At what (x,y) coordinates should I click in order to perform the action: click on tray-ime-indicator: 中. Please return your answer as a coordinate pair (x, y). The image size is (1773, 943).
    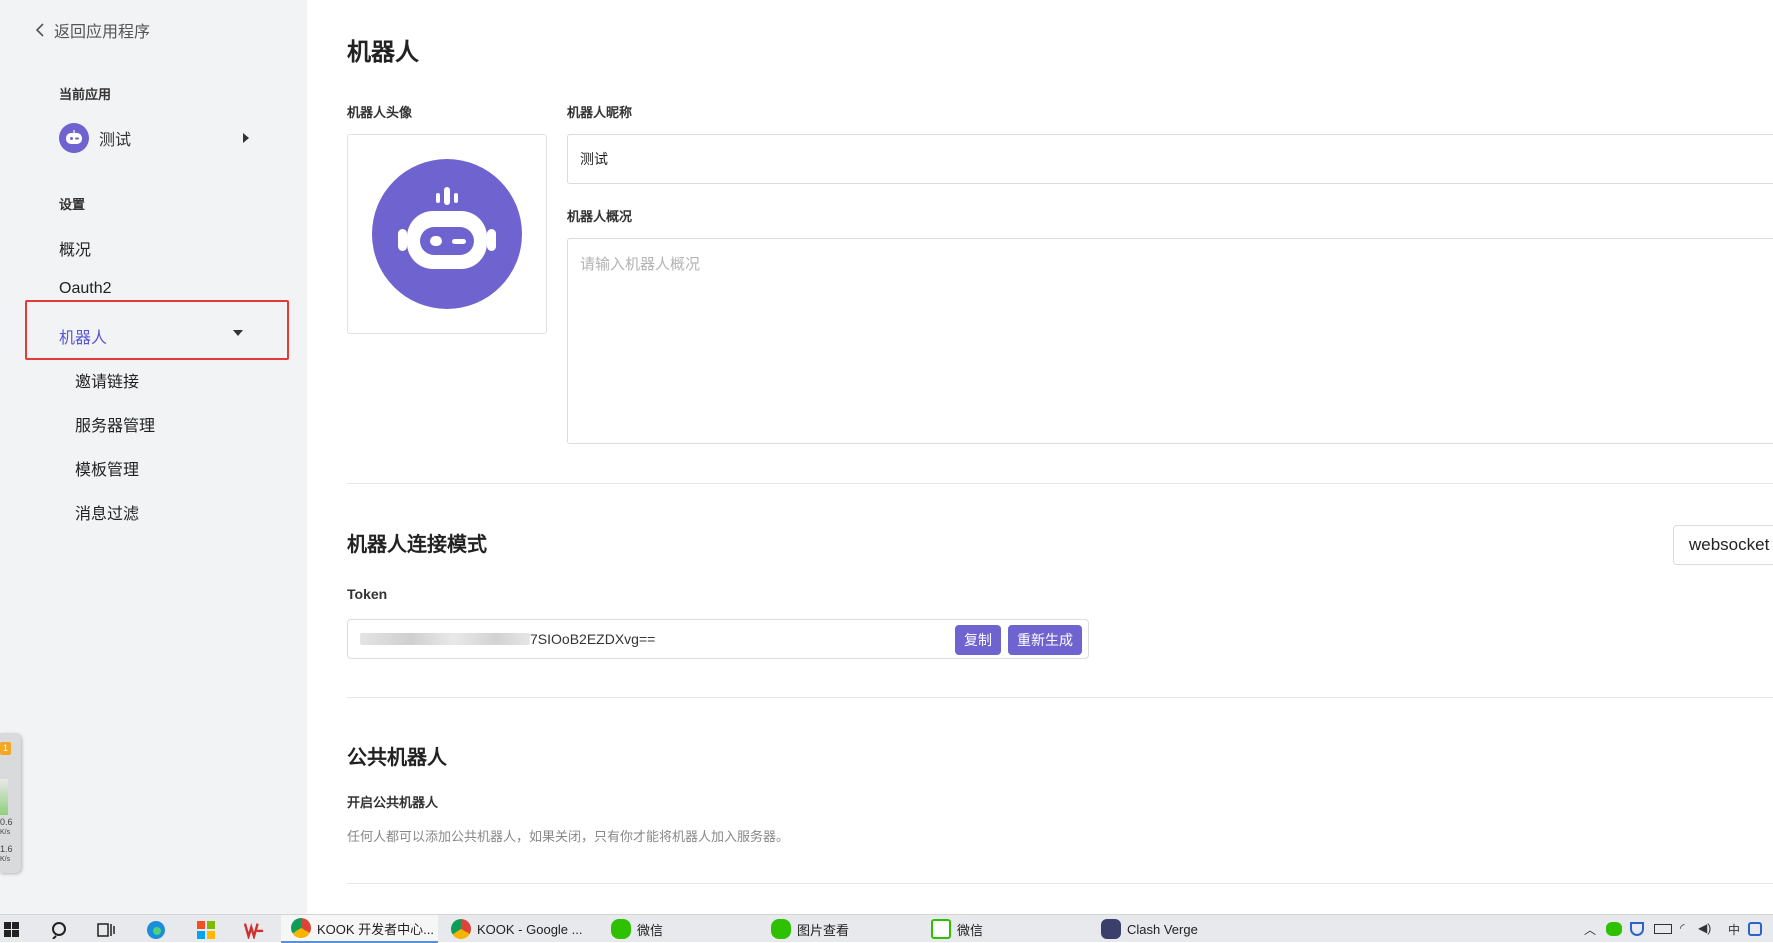
    Looking at the image, I should click on (1734, 929).